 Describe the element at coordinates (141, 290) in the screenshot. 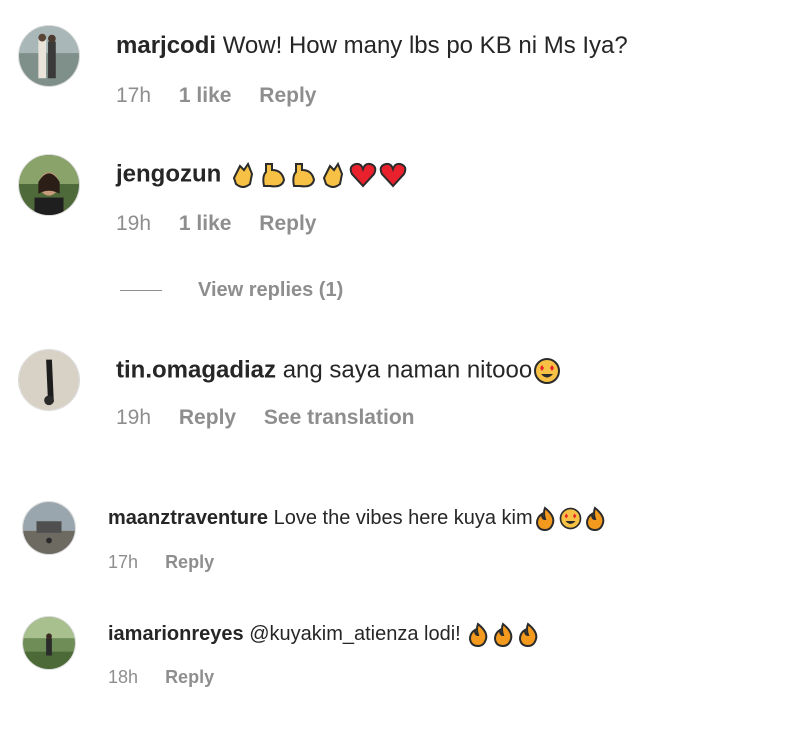

I see `divider` at that location.